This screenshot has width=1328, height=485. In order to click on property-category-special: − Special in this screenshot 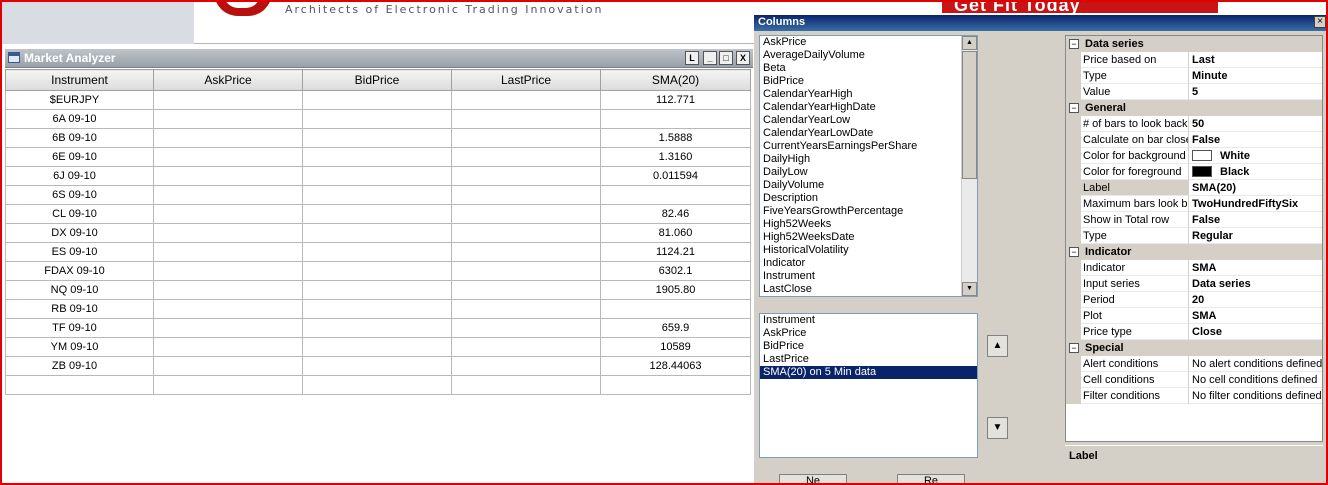, I will do `click(1194, 348)`.